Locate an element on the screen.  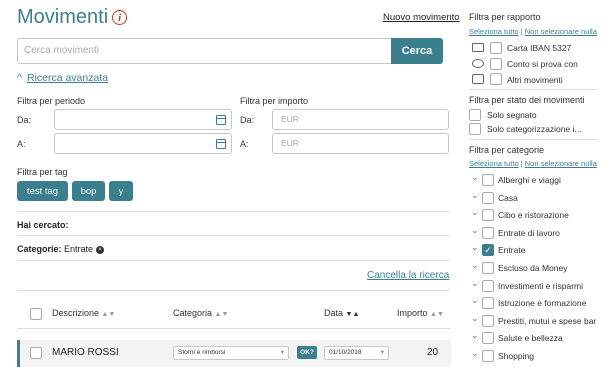
report-filter-title: Filtra per rapporto is located at coordinates (505, 17).